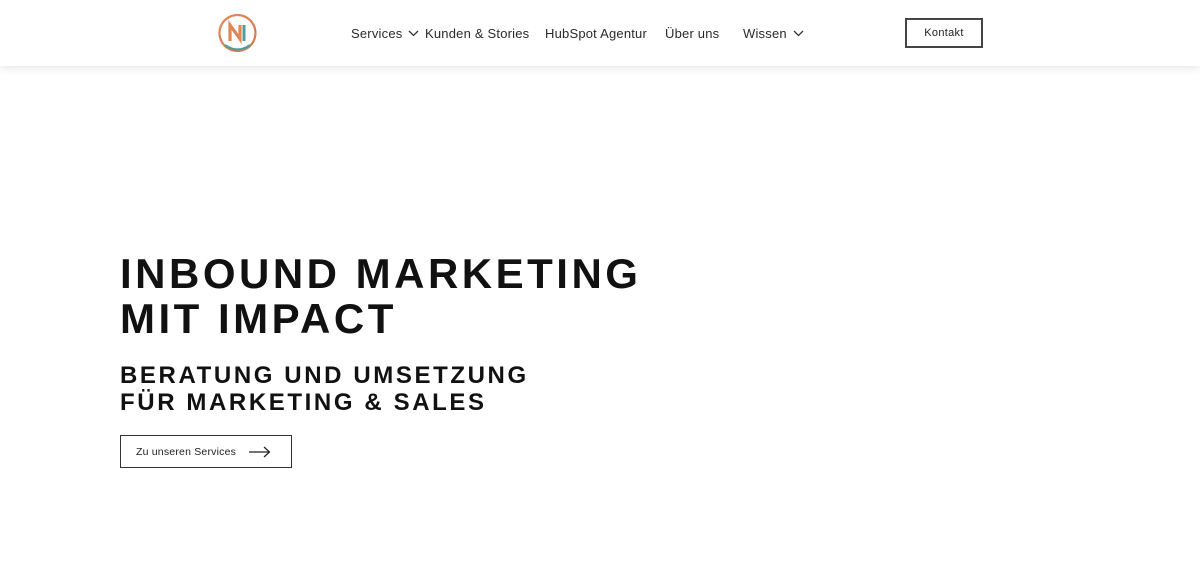  I want to click on nav-item-hubspot-agentur: HubSpot Agentur, so click(596, 33).